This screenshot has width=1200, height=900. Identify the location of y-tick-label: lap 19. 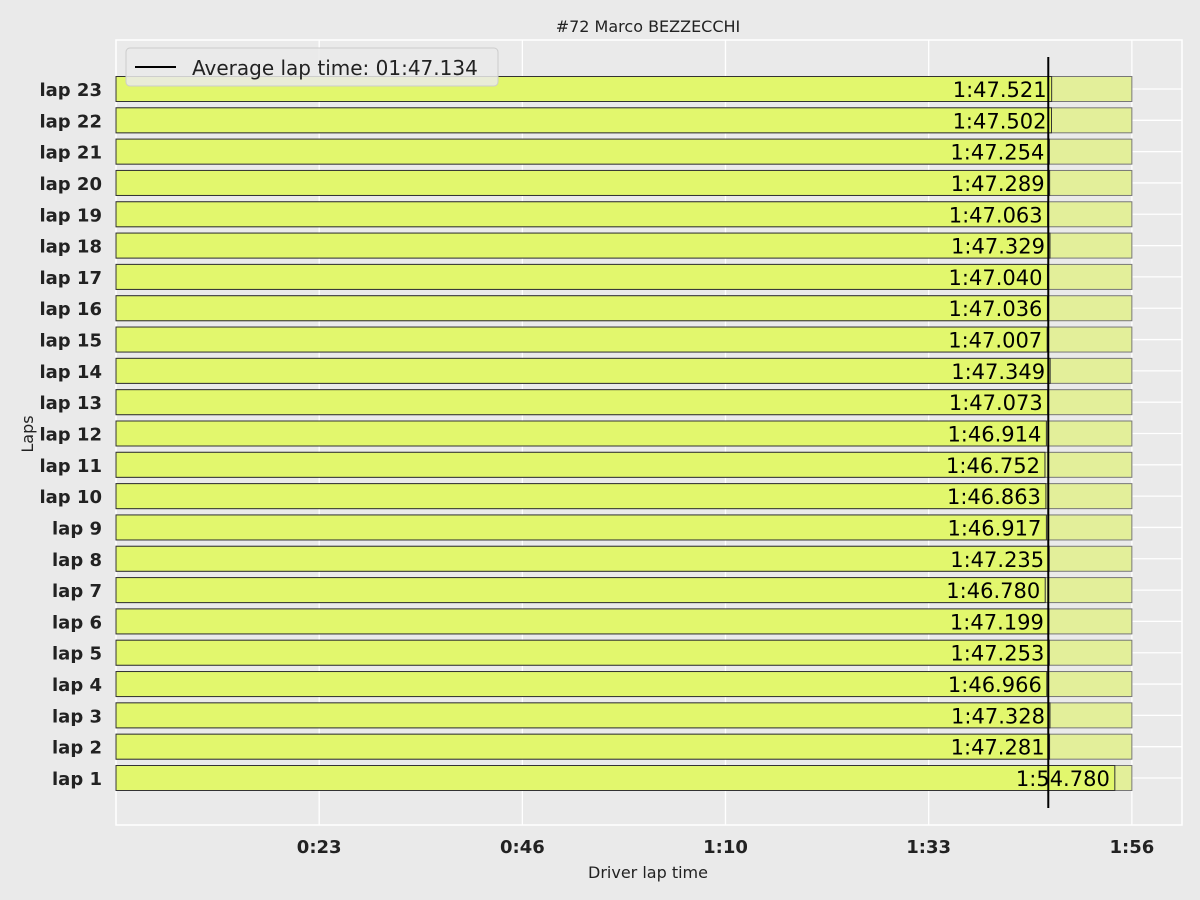
(70, 215).